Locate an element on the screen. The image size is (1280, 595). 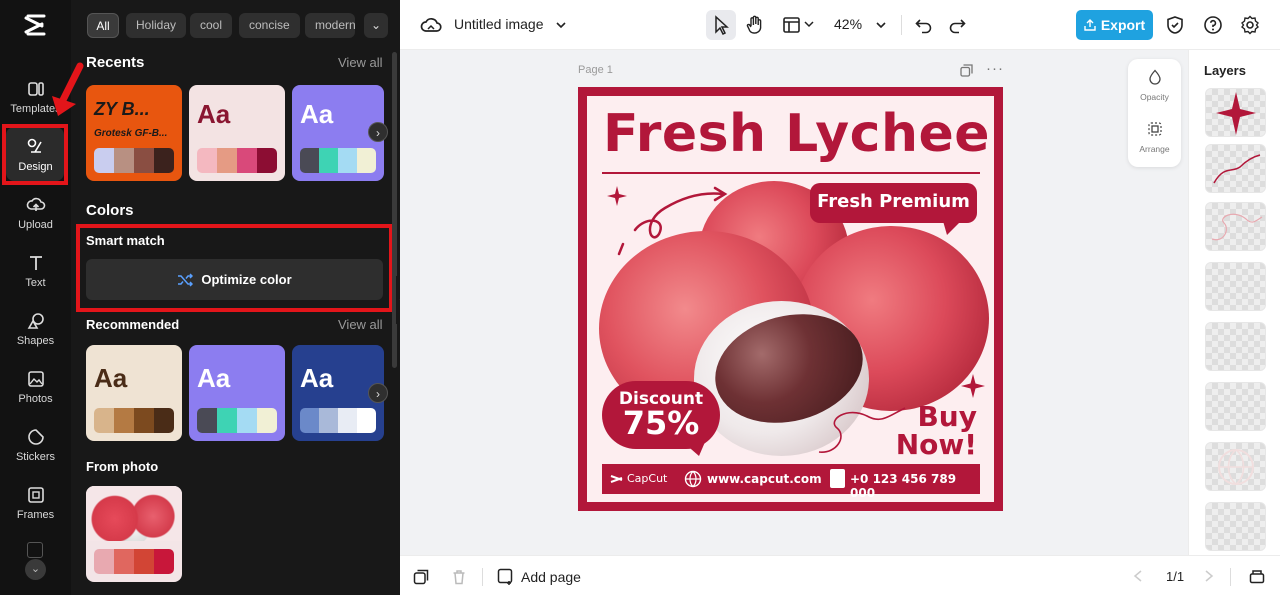
zoom-level: 42% is located at coordinates (848, 24).